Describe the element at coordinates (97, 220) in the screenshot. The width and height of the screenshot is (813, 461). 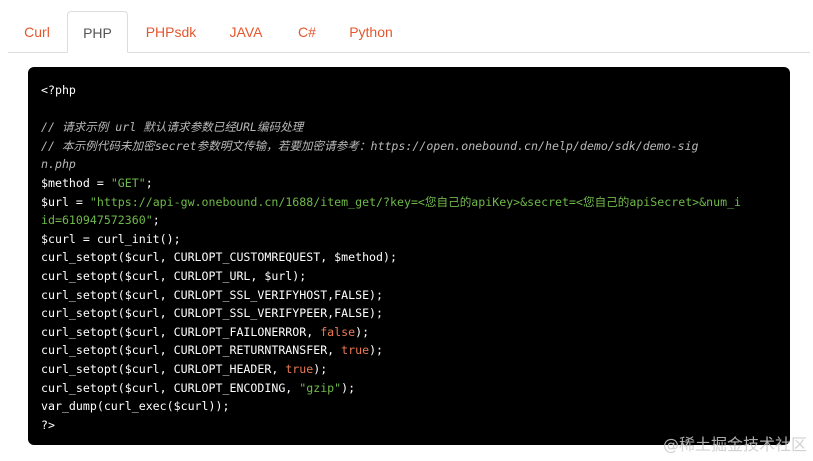
I see `code-token: id=610947572360"` at that location.